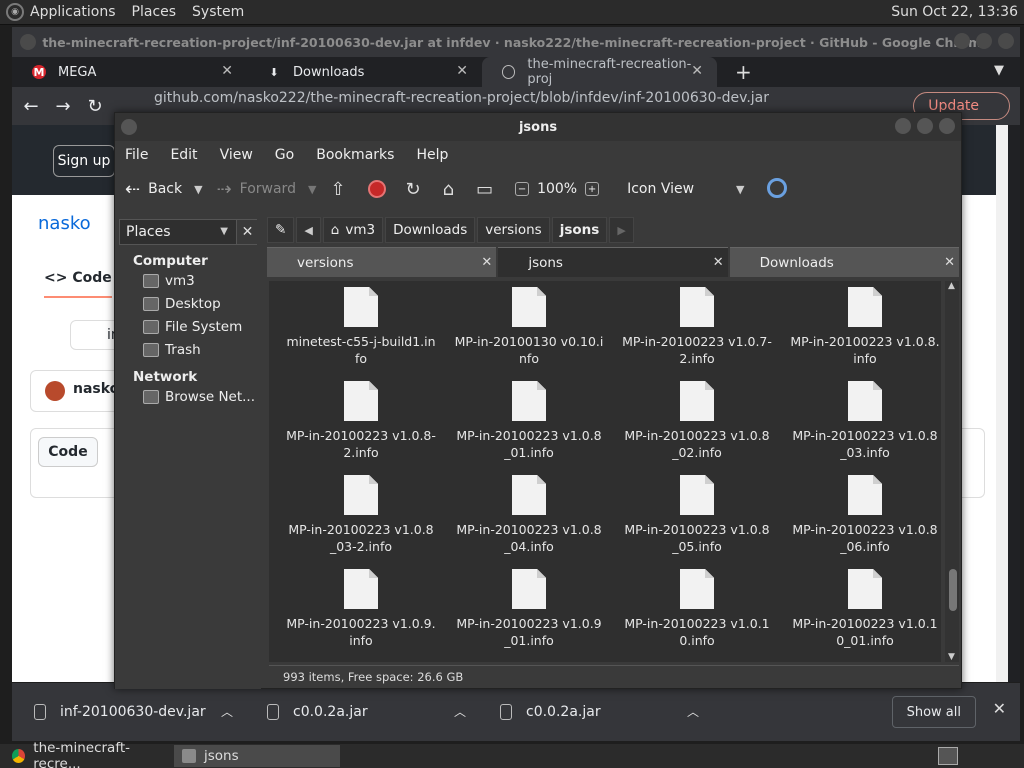 This screenshot has width=1024, height=768. I want to click on forward-arrow-icon: →, so click(63, 106).